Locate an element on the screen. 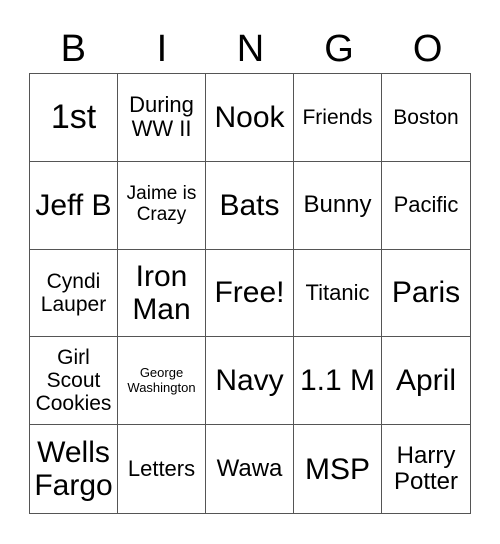 This screenshot has height=544, width=500. header-letter-g: G is located at coordinates (339, 49).